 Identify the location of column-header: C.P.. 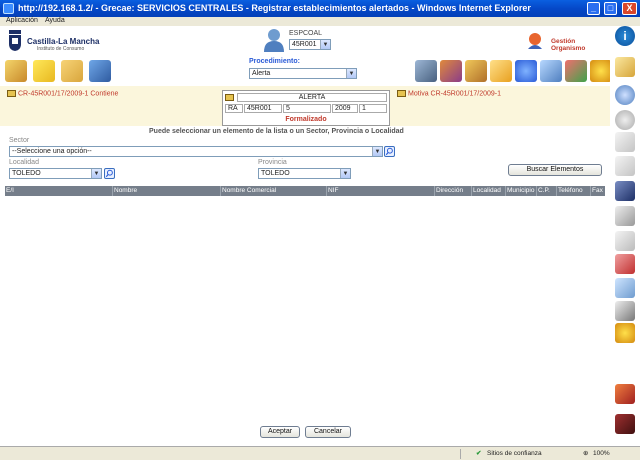
(547, 191).